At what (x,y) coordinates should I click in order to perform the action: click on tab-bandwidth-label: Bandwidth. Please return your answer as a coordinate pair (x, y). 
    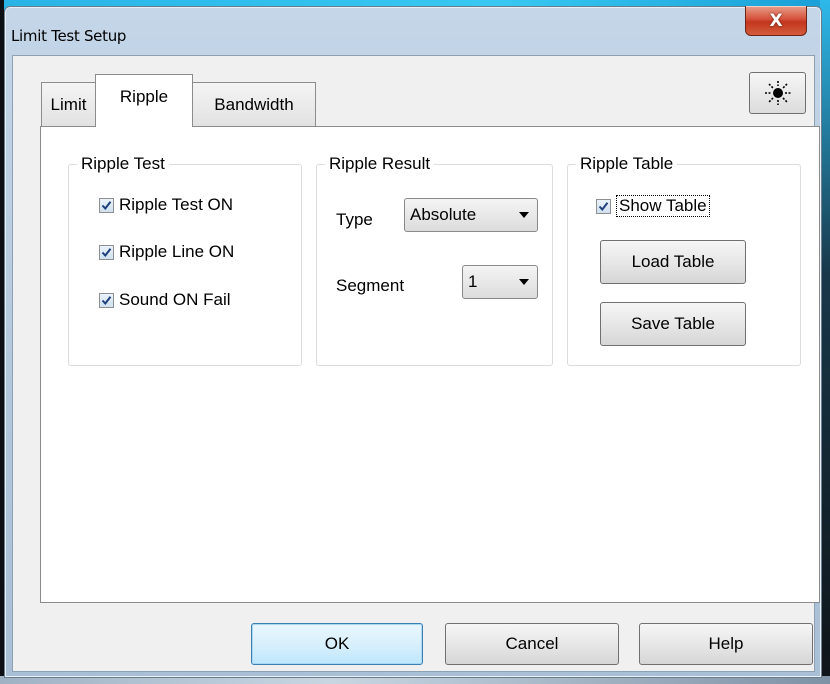
    Looking at the image, I should click on (254, 104).